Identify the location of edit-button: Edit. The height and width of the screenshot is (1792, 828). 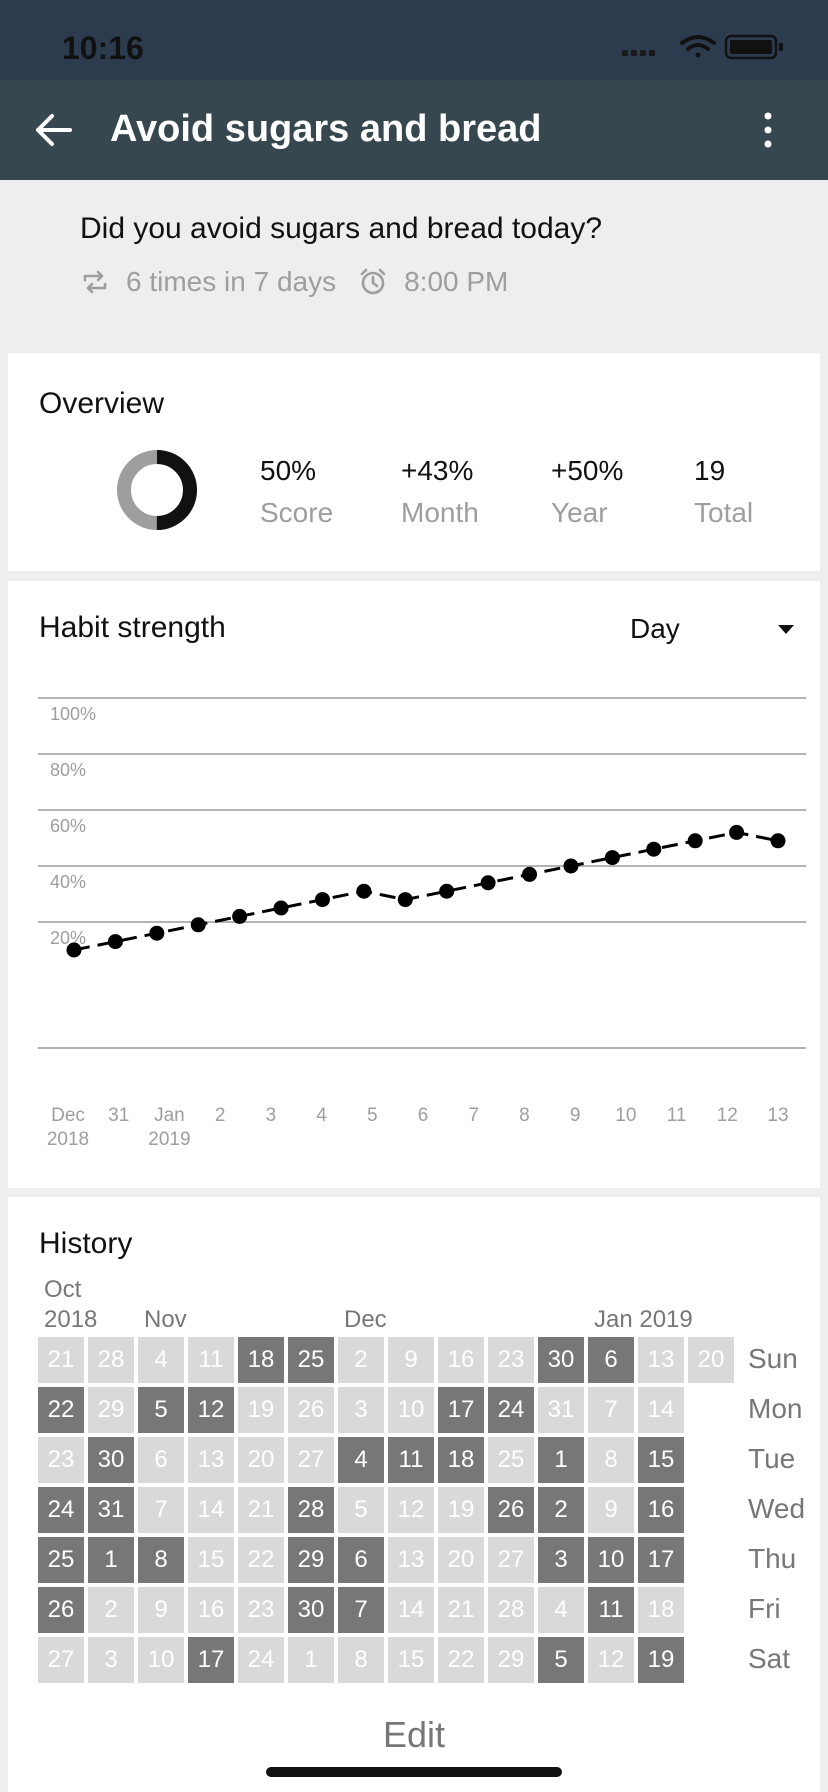
(414, 1735).